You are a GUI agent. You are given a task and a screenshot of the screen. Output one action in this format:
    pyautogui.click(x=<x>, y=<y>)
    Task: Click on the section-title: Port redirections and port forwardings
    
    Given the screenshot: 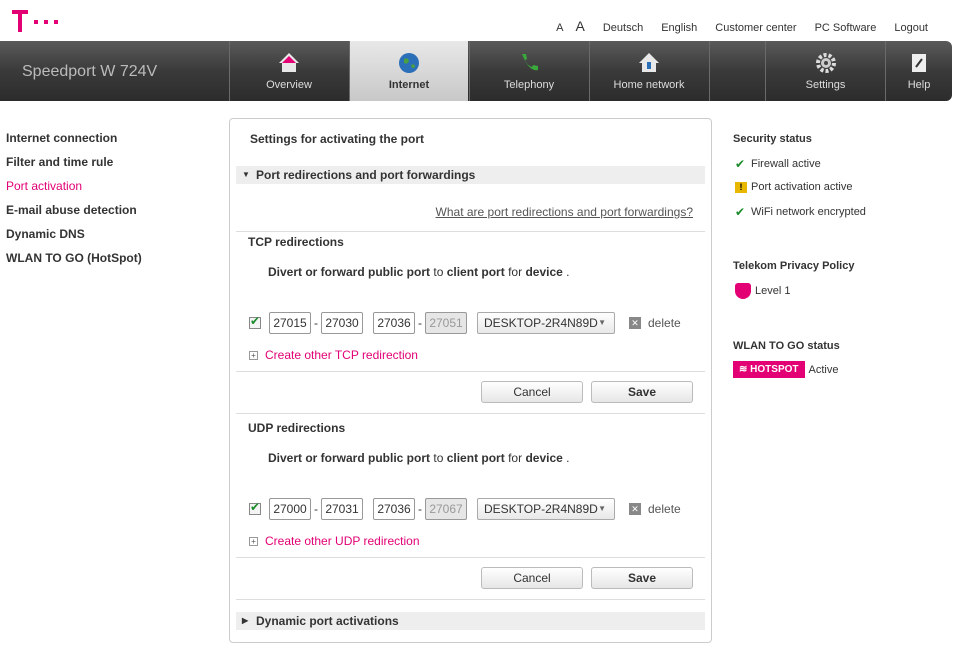 What is the action you would take?
    pyautogui.click(x=366, y=175)
    